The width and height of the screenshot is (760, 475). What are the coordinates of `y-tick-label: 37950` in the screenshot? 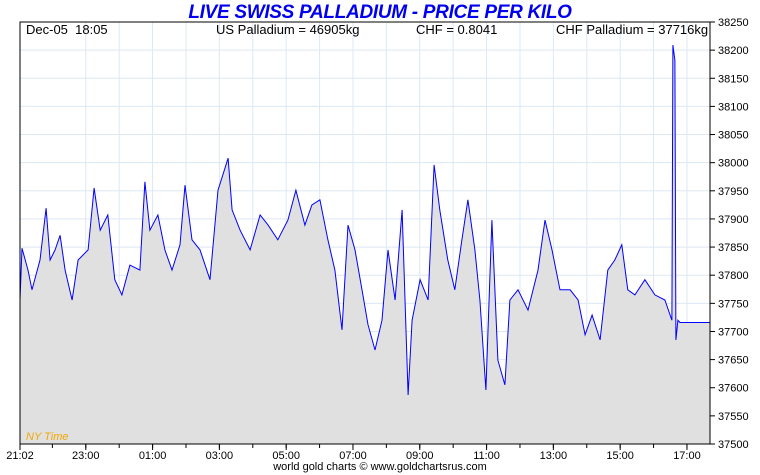 It's located at (733, 192).